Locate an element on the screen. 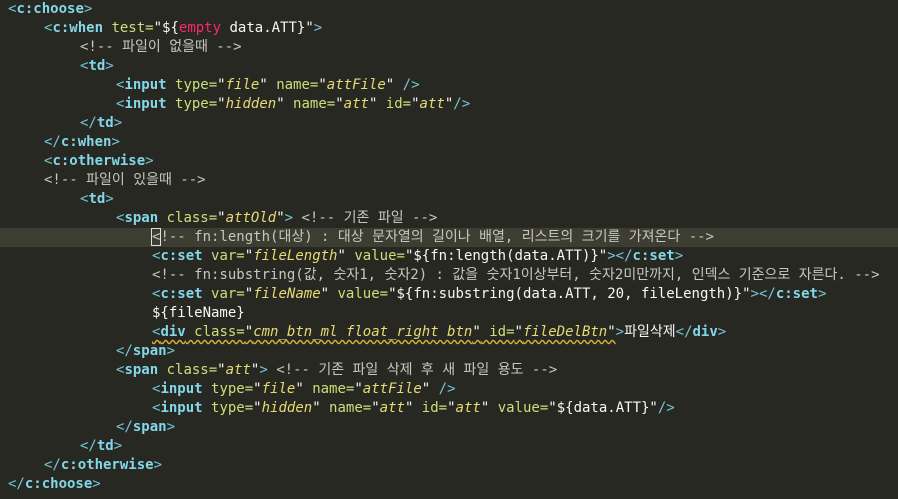  comment: <!-- 기존 파일 --> is located at coordinates (365, 218).